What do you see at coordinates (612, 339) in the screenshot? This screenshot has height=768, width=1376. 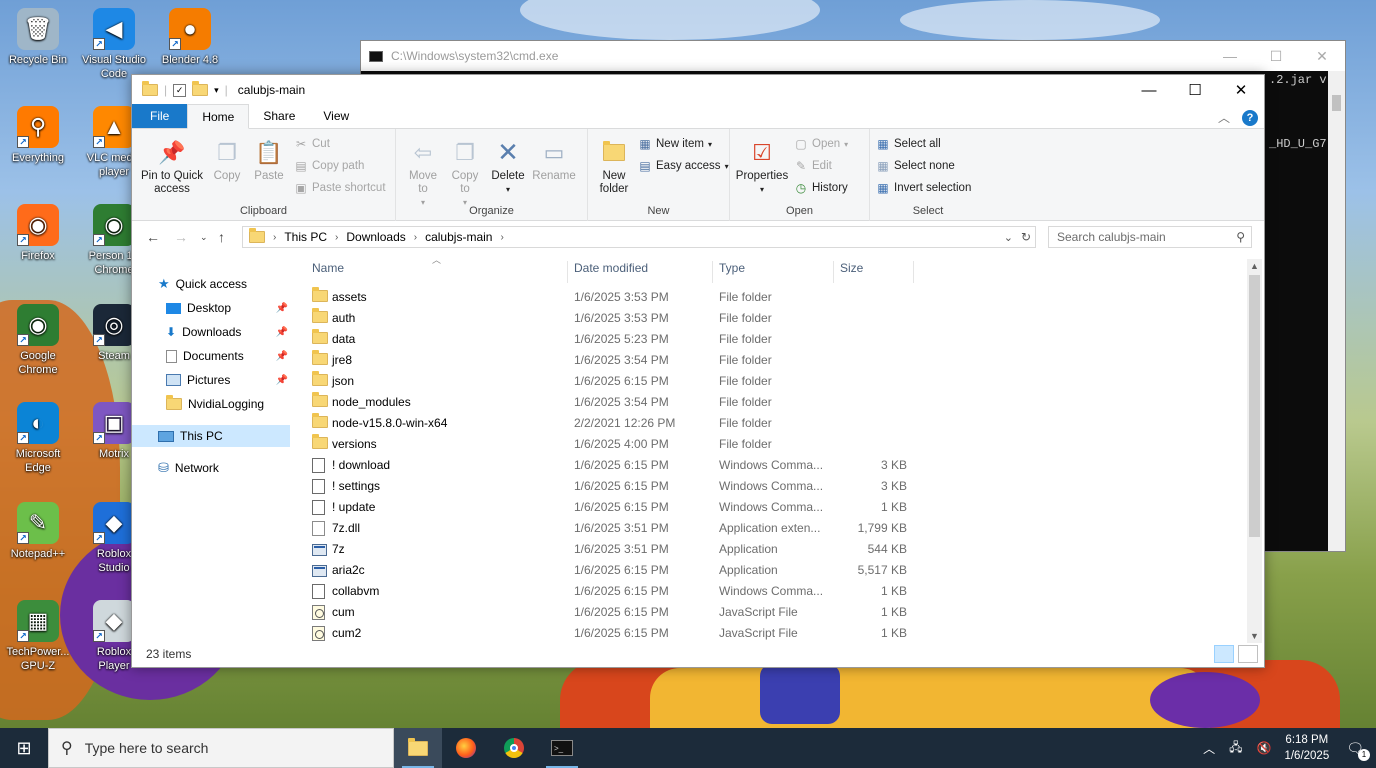 I see `file-row: data 1/6/2025 5:23 PM File folder` at bounding box center [612, 339].